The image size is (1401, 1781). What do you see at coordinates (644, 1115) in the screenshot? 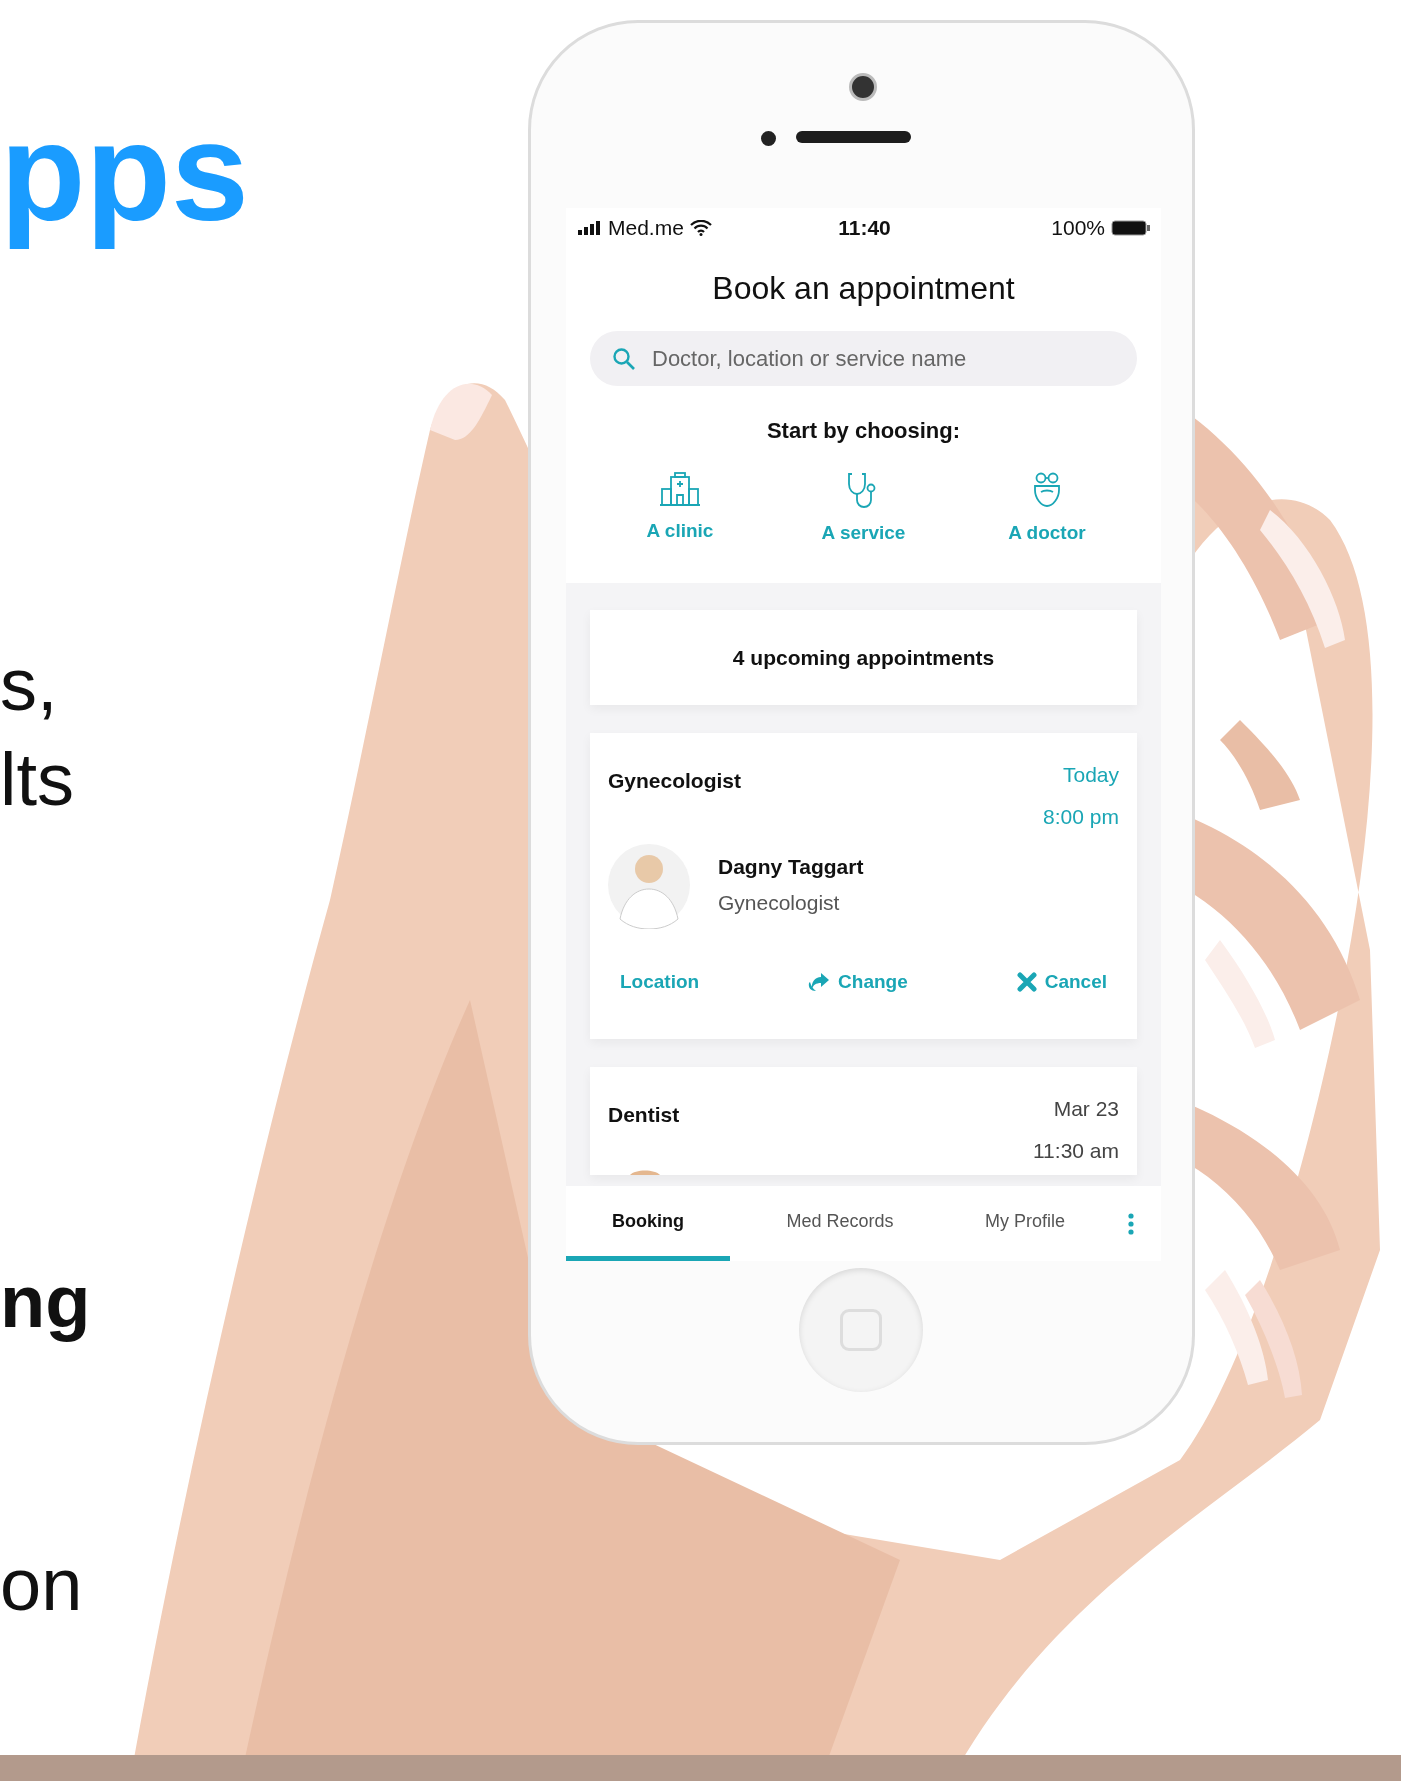
I see `appointment-specialty: Dentist` at bounding box center [644, 1115].